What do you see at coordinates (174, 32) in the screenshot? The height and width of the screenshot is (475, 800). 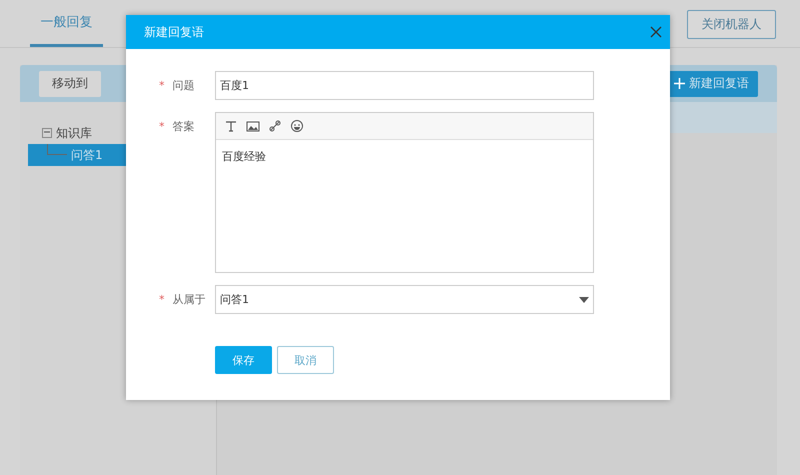 I see `dialog-title: 新建回复语` at bounding box center [174, 32].